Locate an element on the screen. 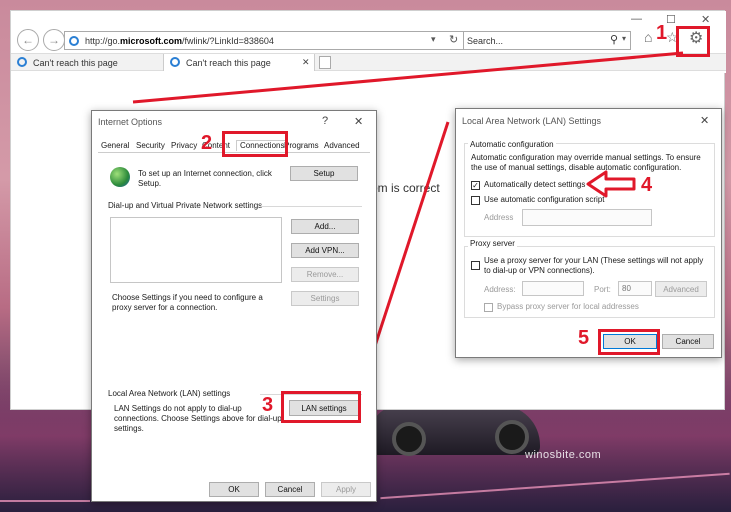 Image resolution: width=731 pixels, height=512 pixels. connections-listbox is located at coordinates (196, 250).